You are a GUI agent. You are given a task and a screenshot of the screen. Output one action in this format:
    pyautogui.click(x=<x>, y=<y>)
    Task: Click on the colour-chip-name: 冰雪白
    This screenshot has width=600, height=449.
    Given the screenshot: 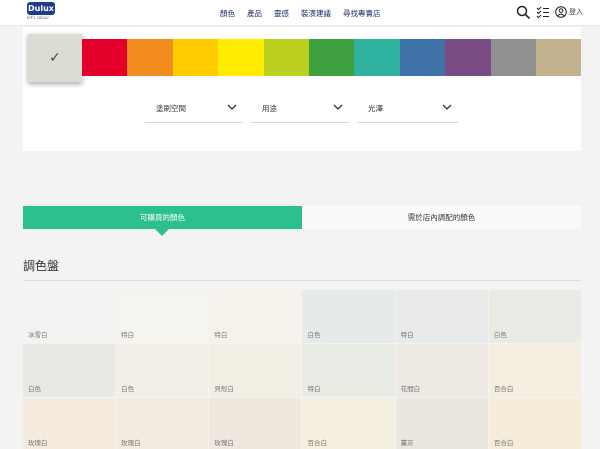 What is the action you would take?
    pyautogui.click(x=38, y=335)
    